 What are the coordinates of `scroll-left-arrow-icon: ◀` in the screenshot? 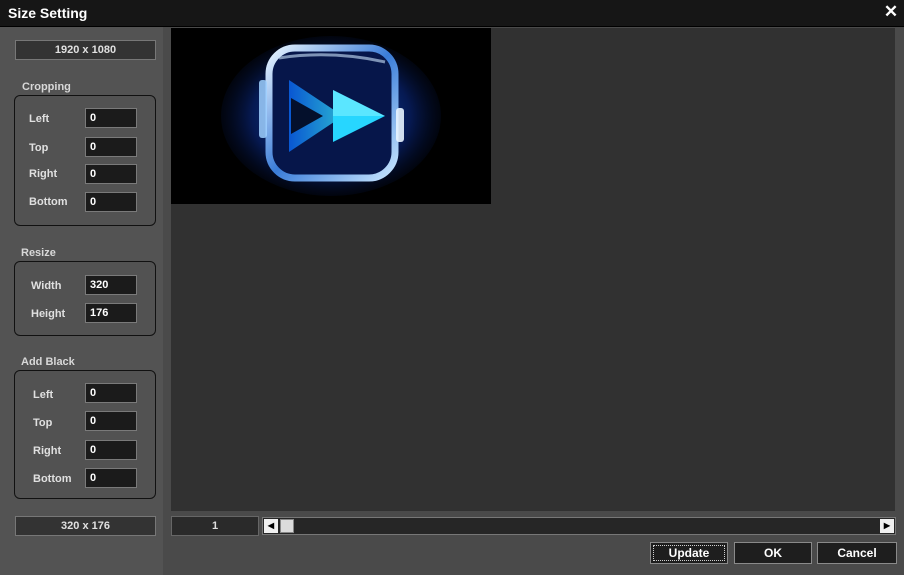 It's located at (271, 526).